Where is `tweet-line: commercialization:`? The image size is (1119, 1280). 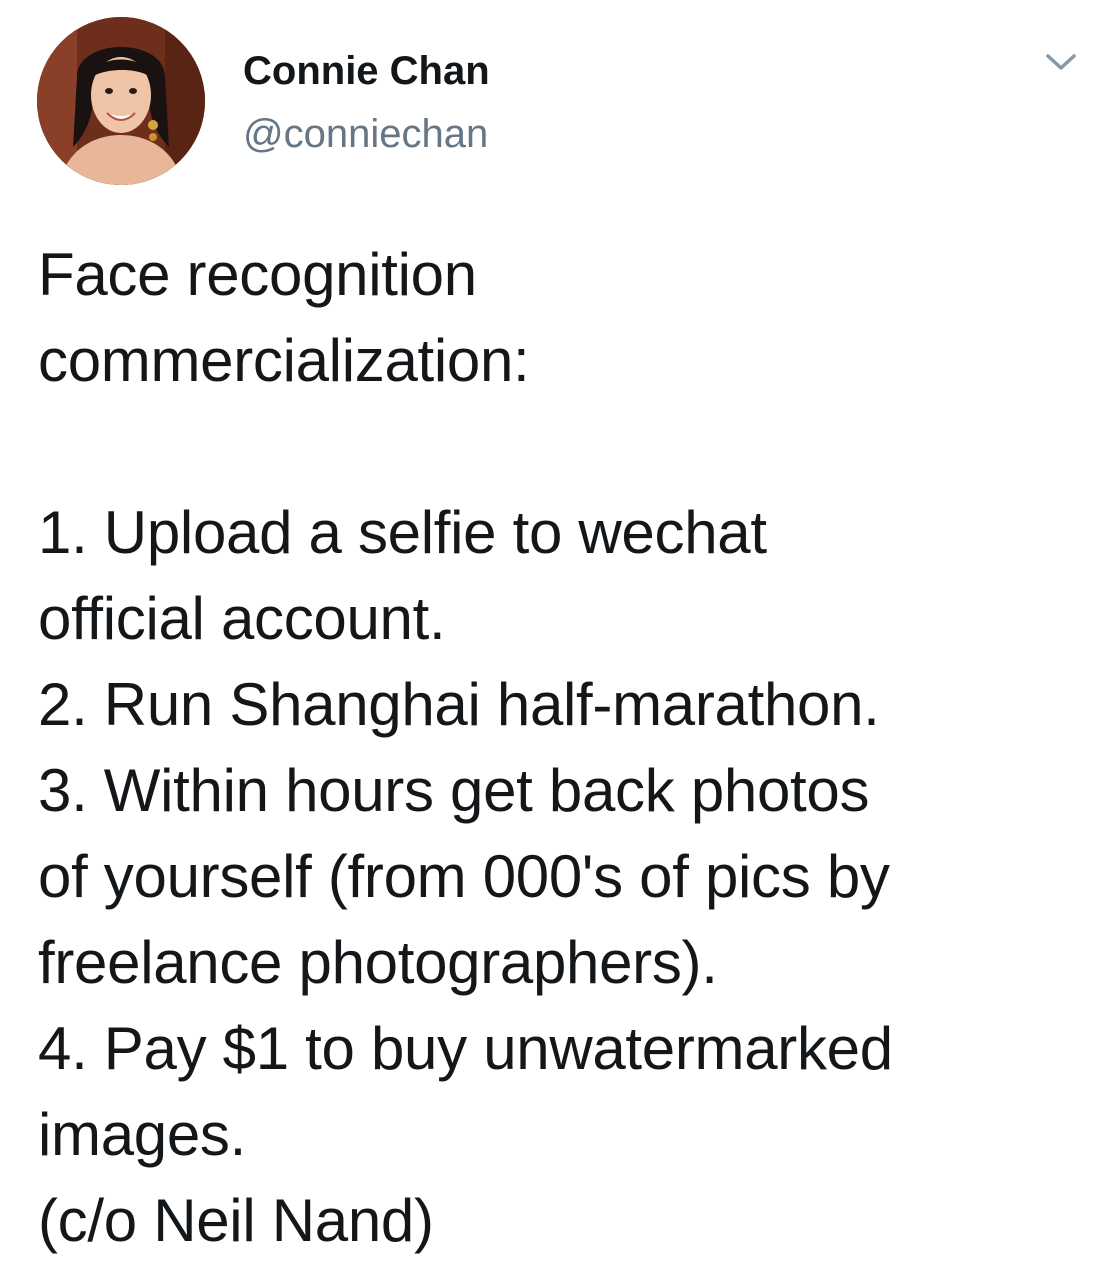 tweet-line: commercialization: is located at coordinates (284, 360).